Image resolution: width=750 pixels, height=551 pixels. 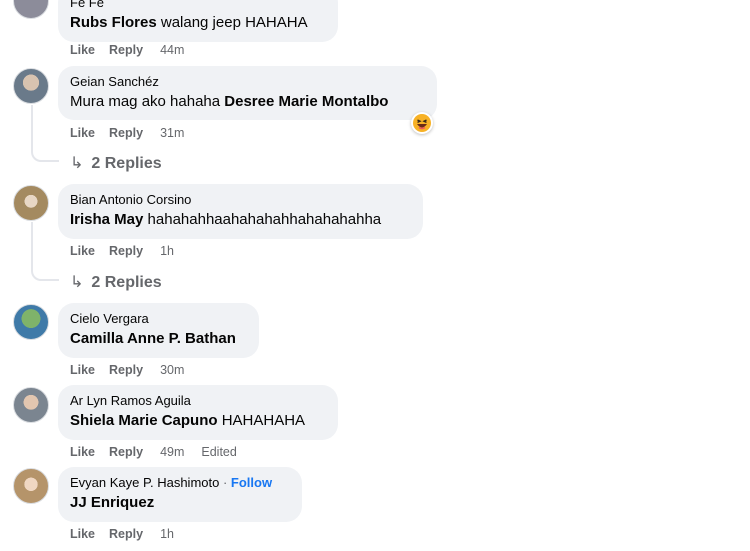 What do you see at coordinates (218, 452) in the screenshot?
I see `edited-label: Edited` at bounding box center [218, 452].